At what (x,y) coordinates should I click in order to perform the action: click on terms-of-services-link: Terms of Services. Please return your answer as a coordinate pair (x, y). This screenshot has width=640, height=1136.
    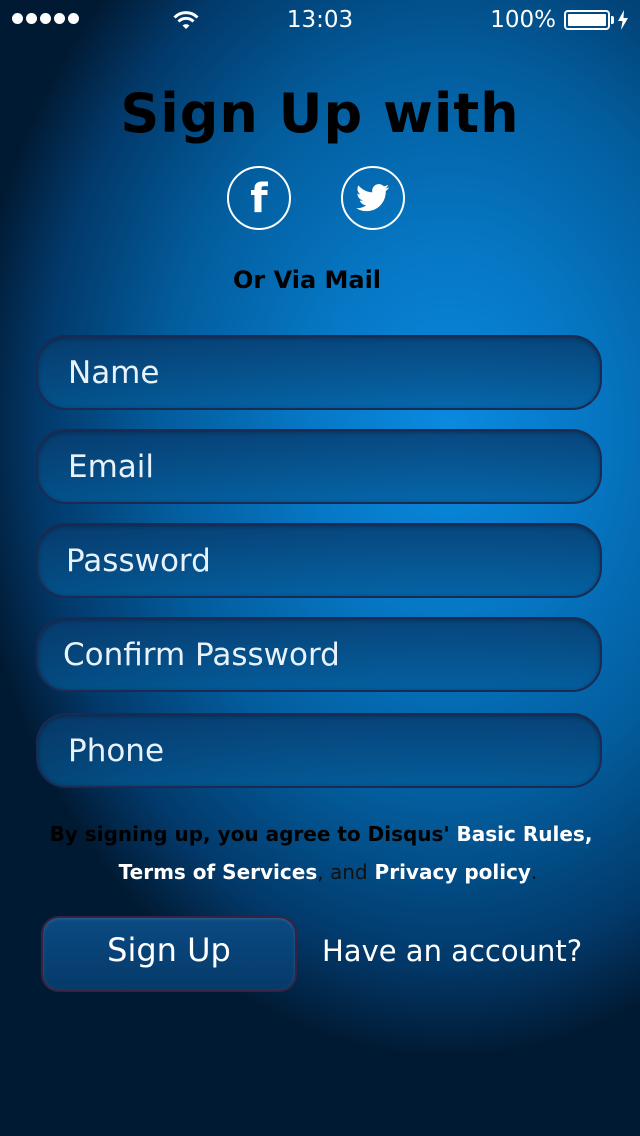
    Looking at the image, I should click on (218, 872).